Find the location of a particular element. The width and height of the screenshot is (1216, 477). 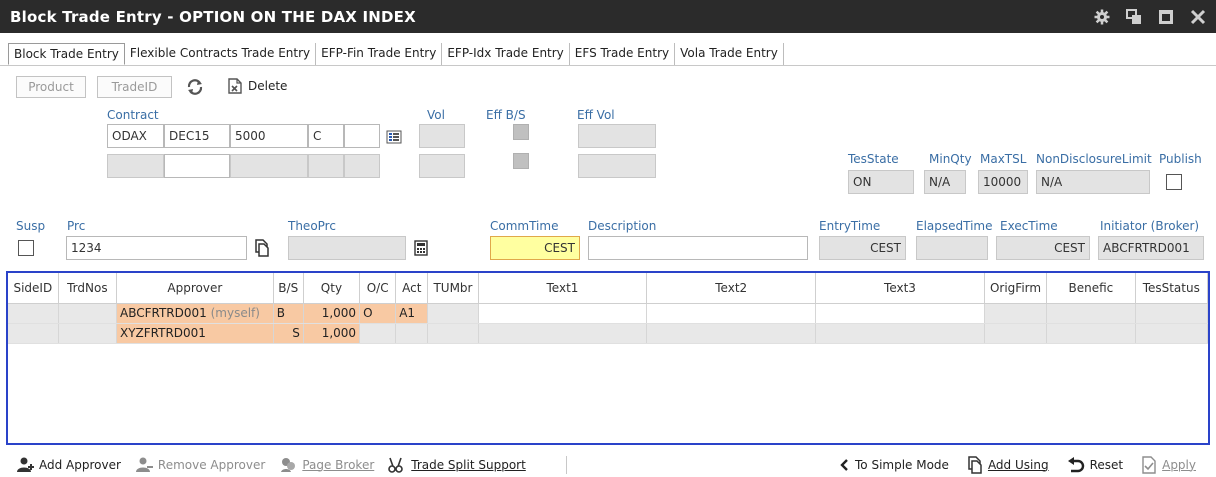

to-simple-mode-button: To Simple Mode is located at coordinates (893, 465).